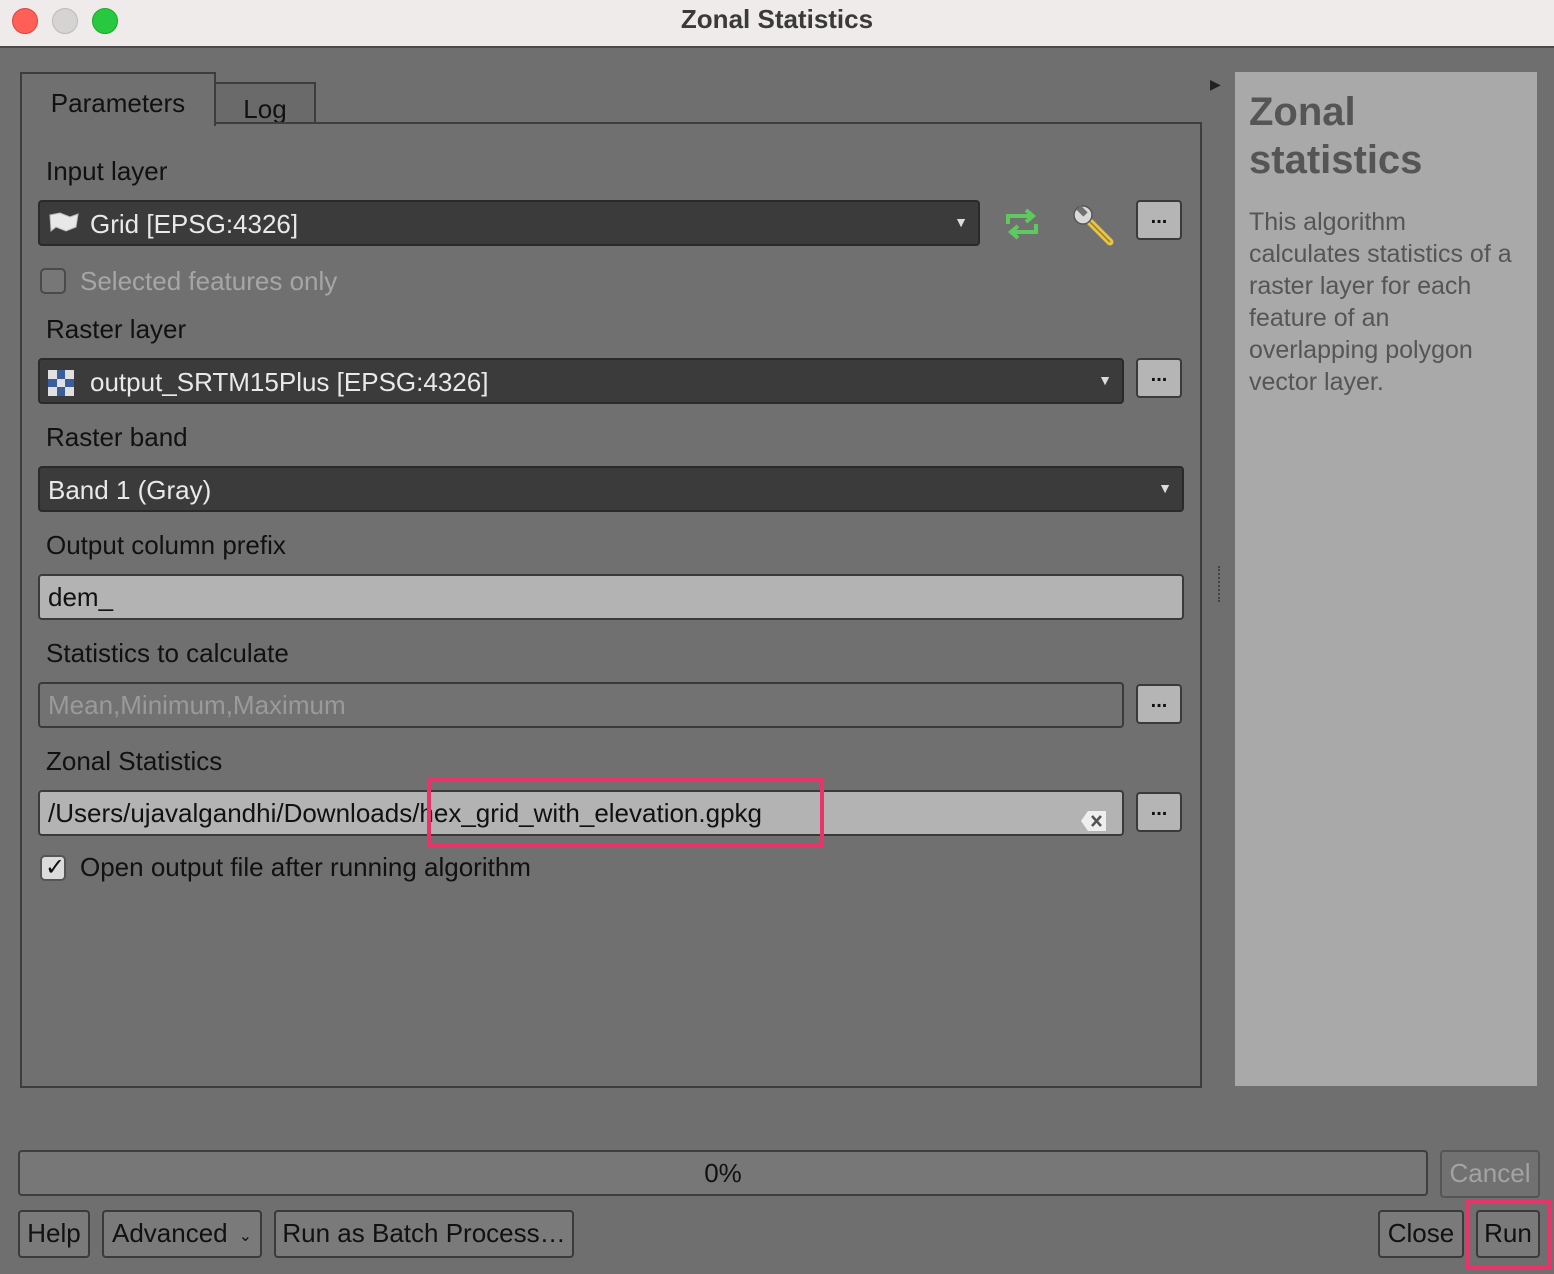  I want to click on checkmark-icon: ✓, so click(55, 867).